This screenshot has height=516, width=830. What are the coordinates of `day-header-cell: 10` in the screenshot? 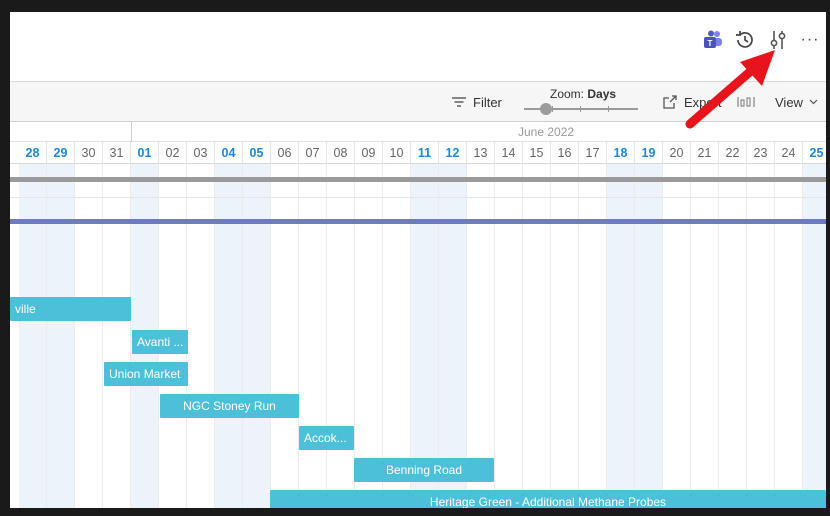 It's located at (397, 153).